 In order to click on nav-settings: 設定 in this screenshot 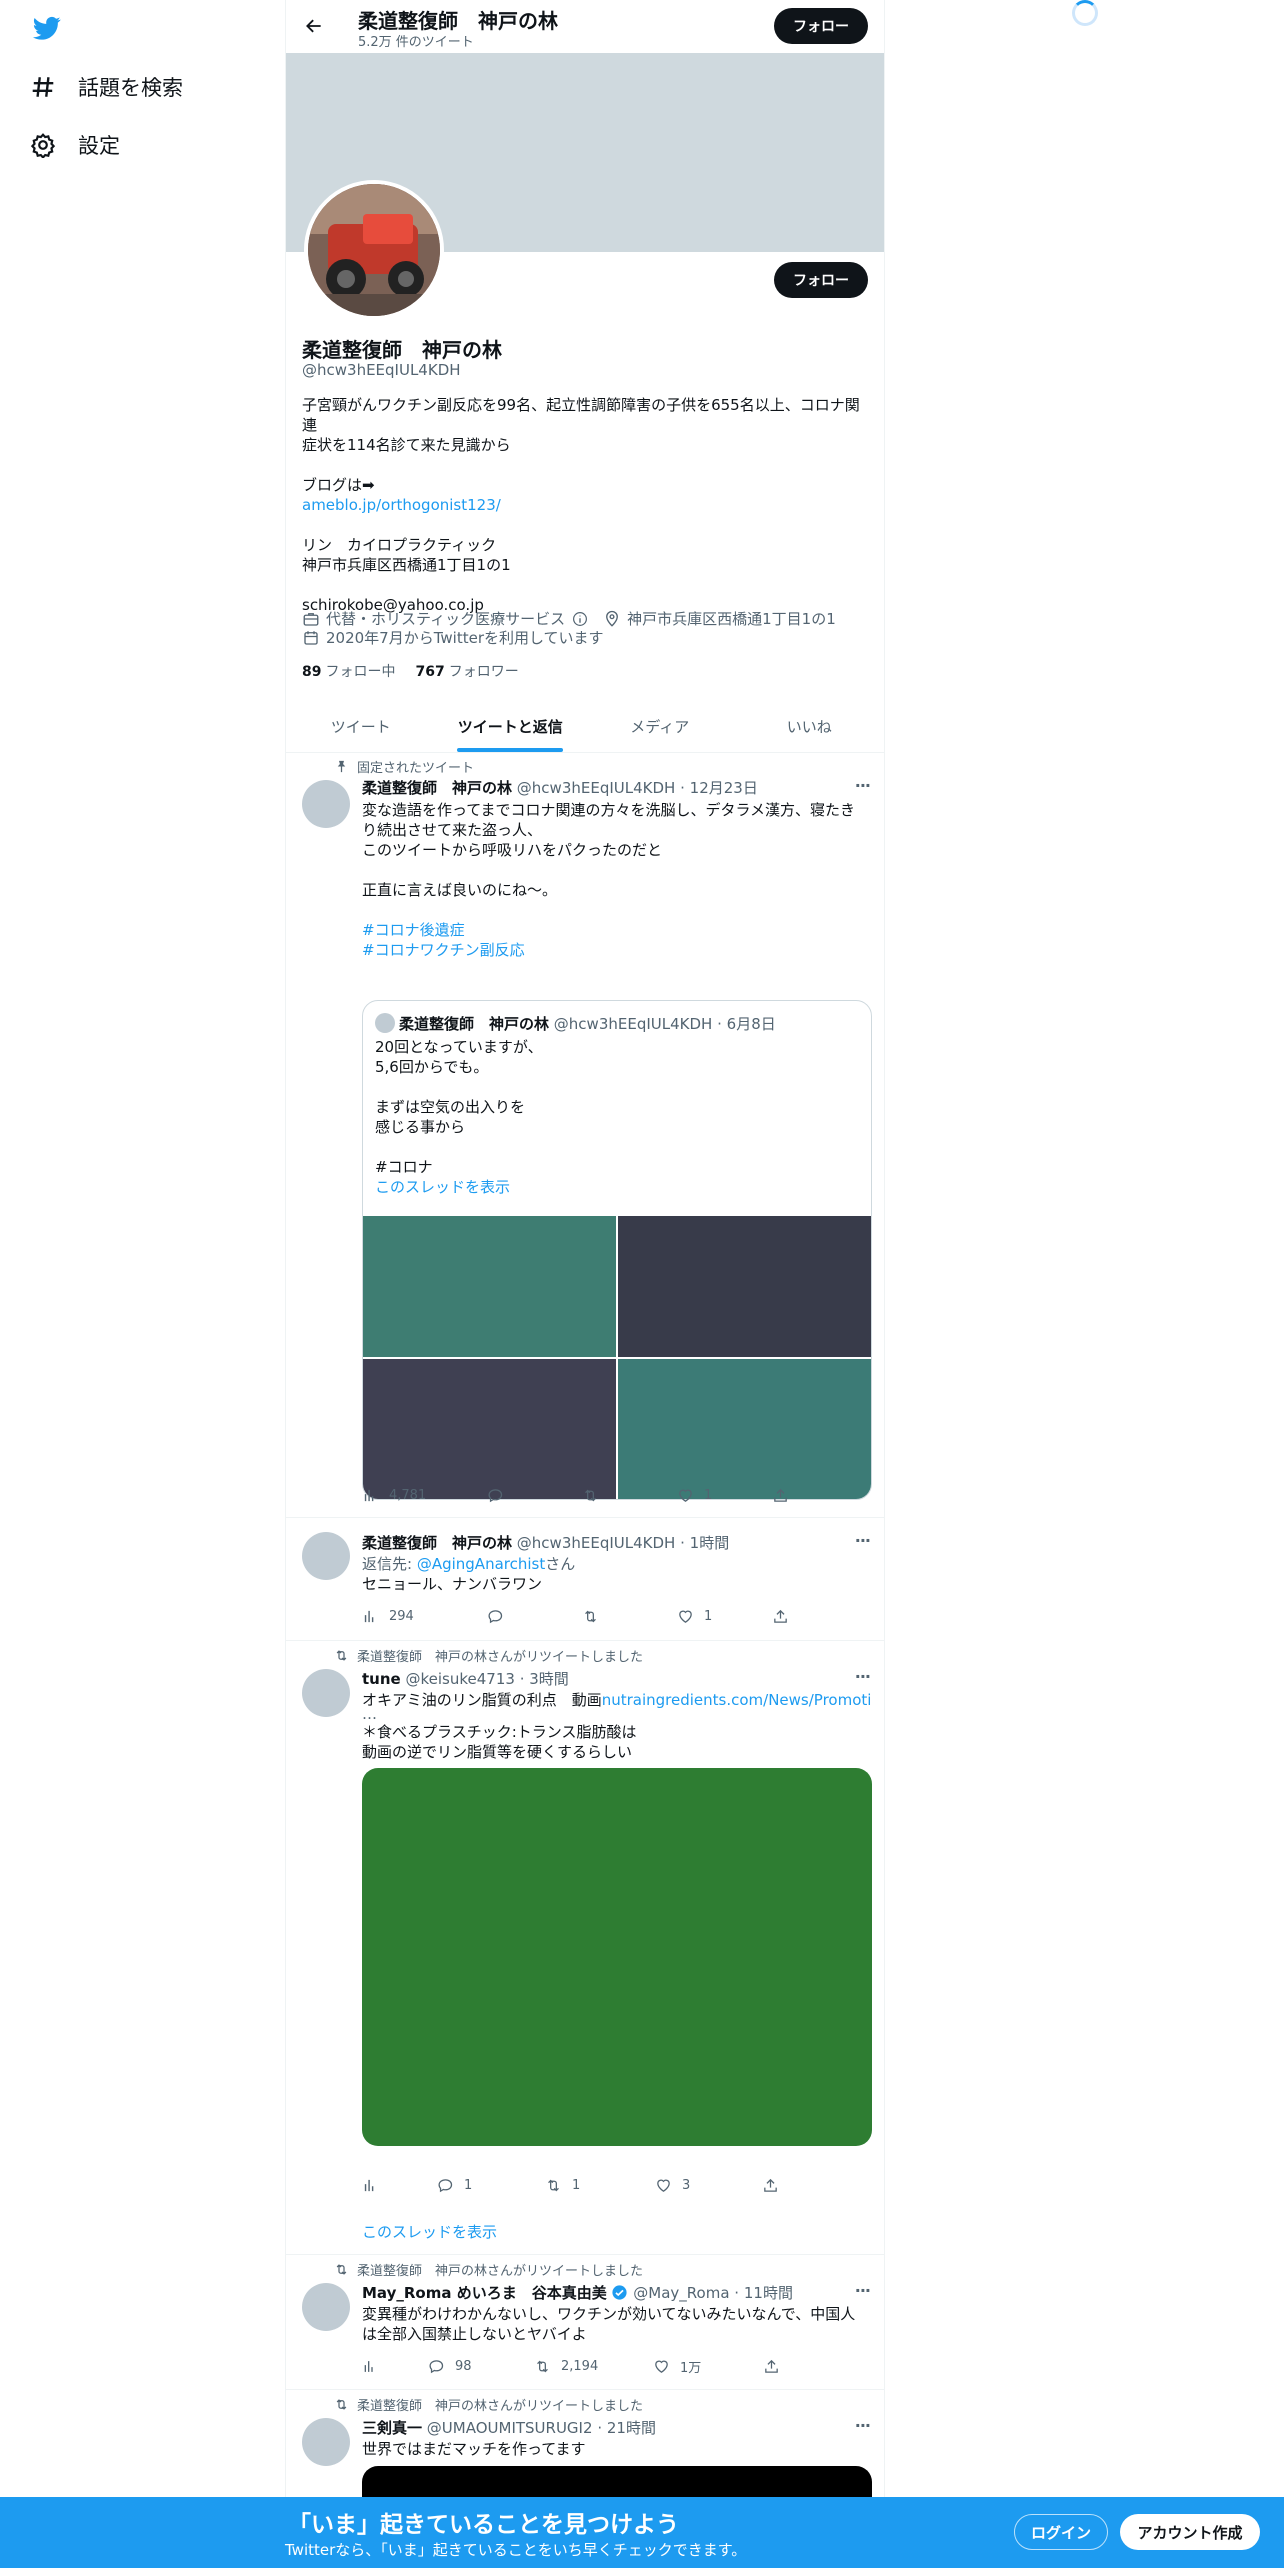, I will do `click(75, 145)`.